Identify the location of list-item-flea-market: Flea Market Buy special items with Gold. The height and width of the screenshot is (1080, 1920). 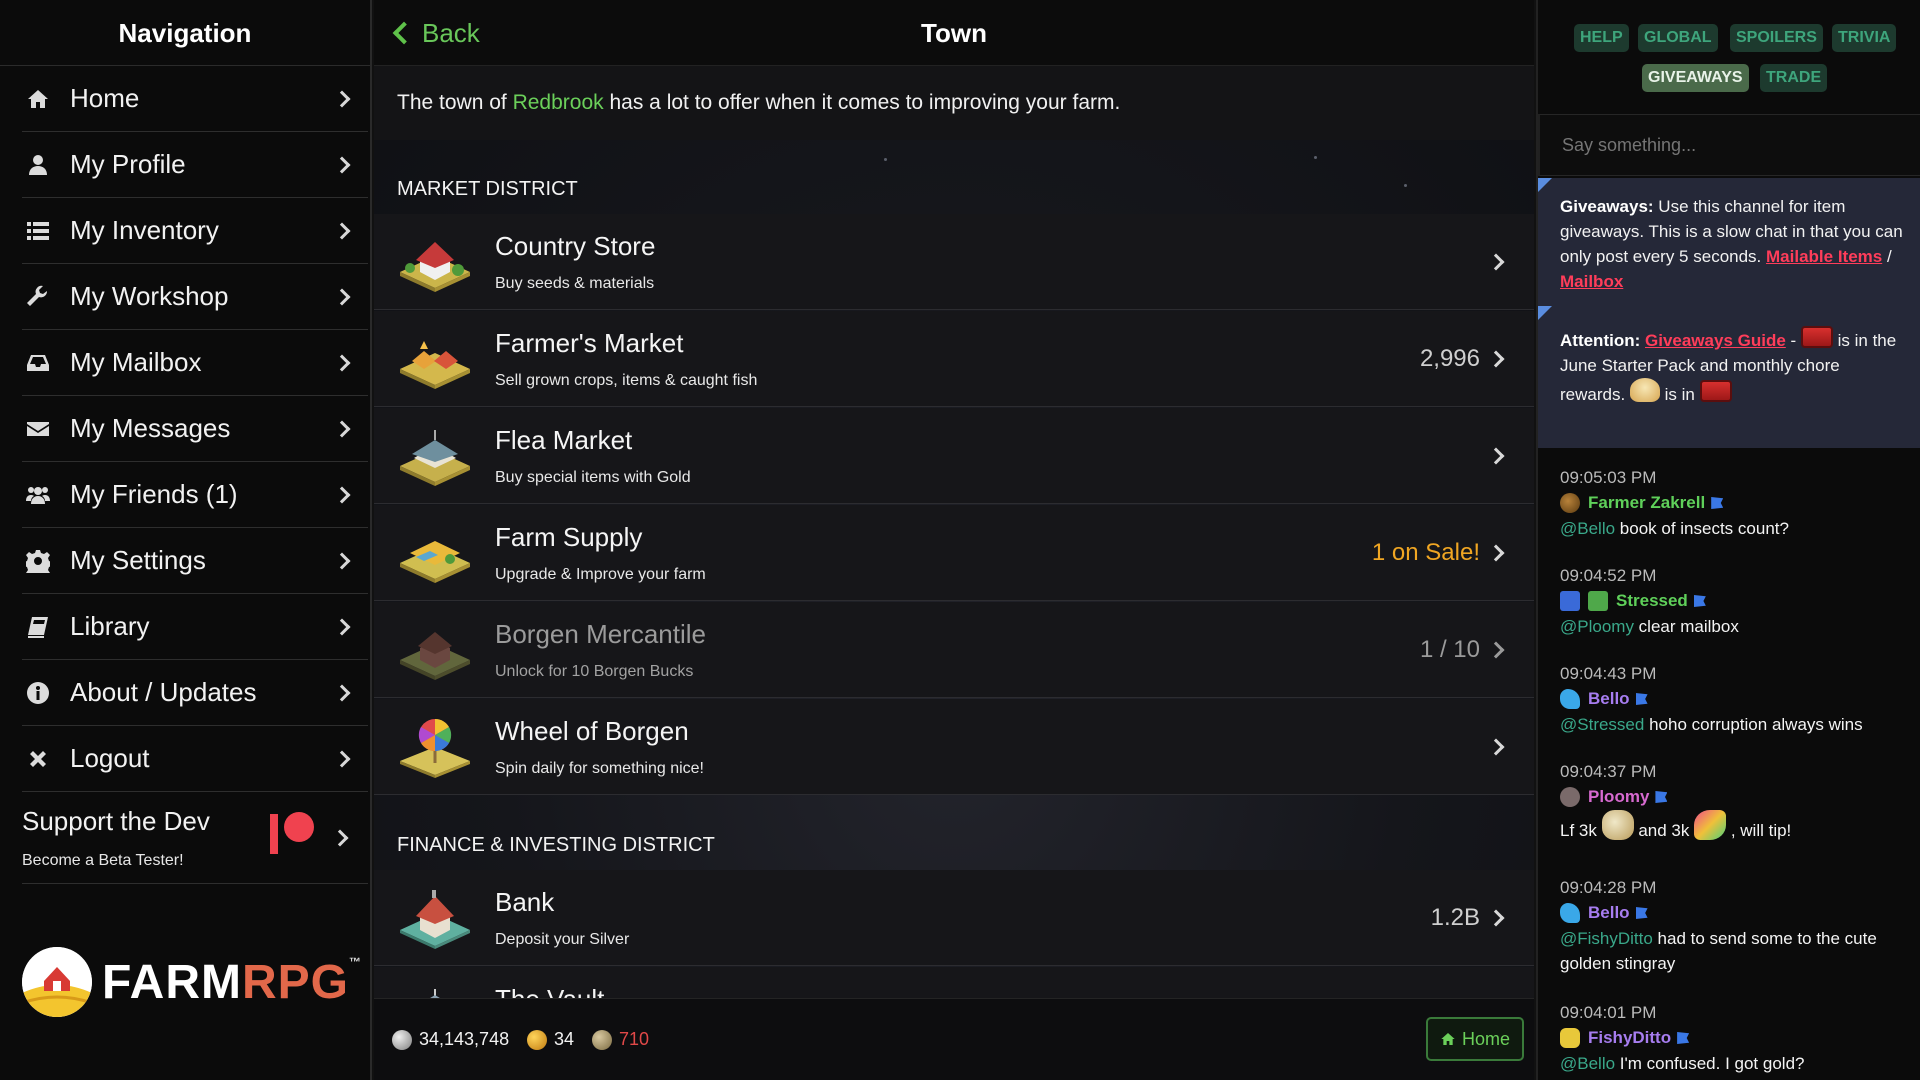
(954, 456).